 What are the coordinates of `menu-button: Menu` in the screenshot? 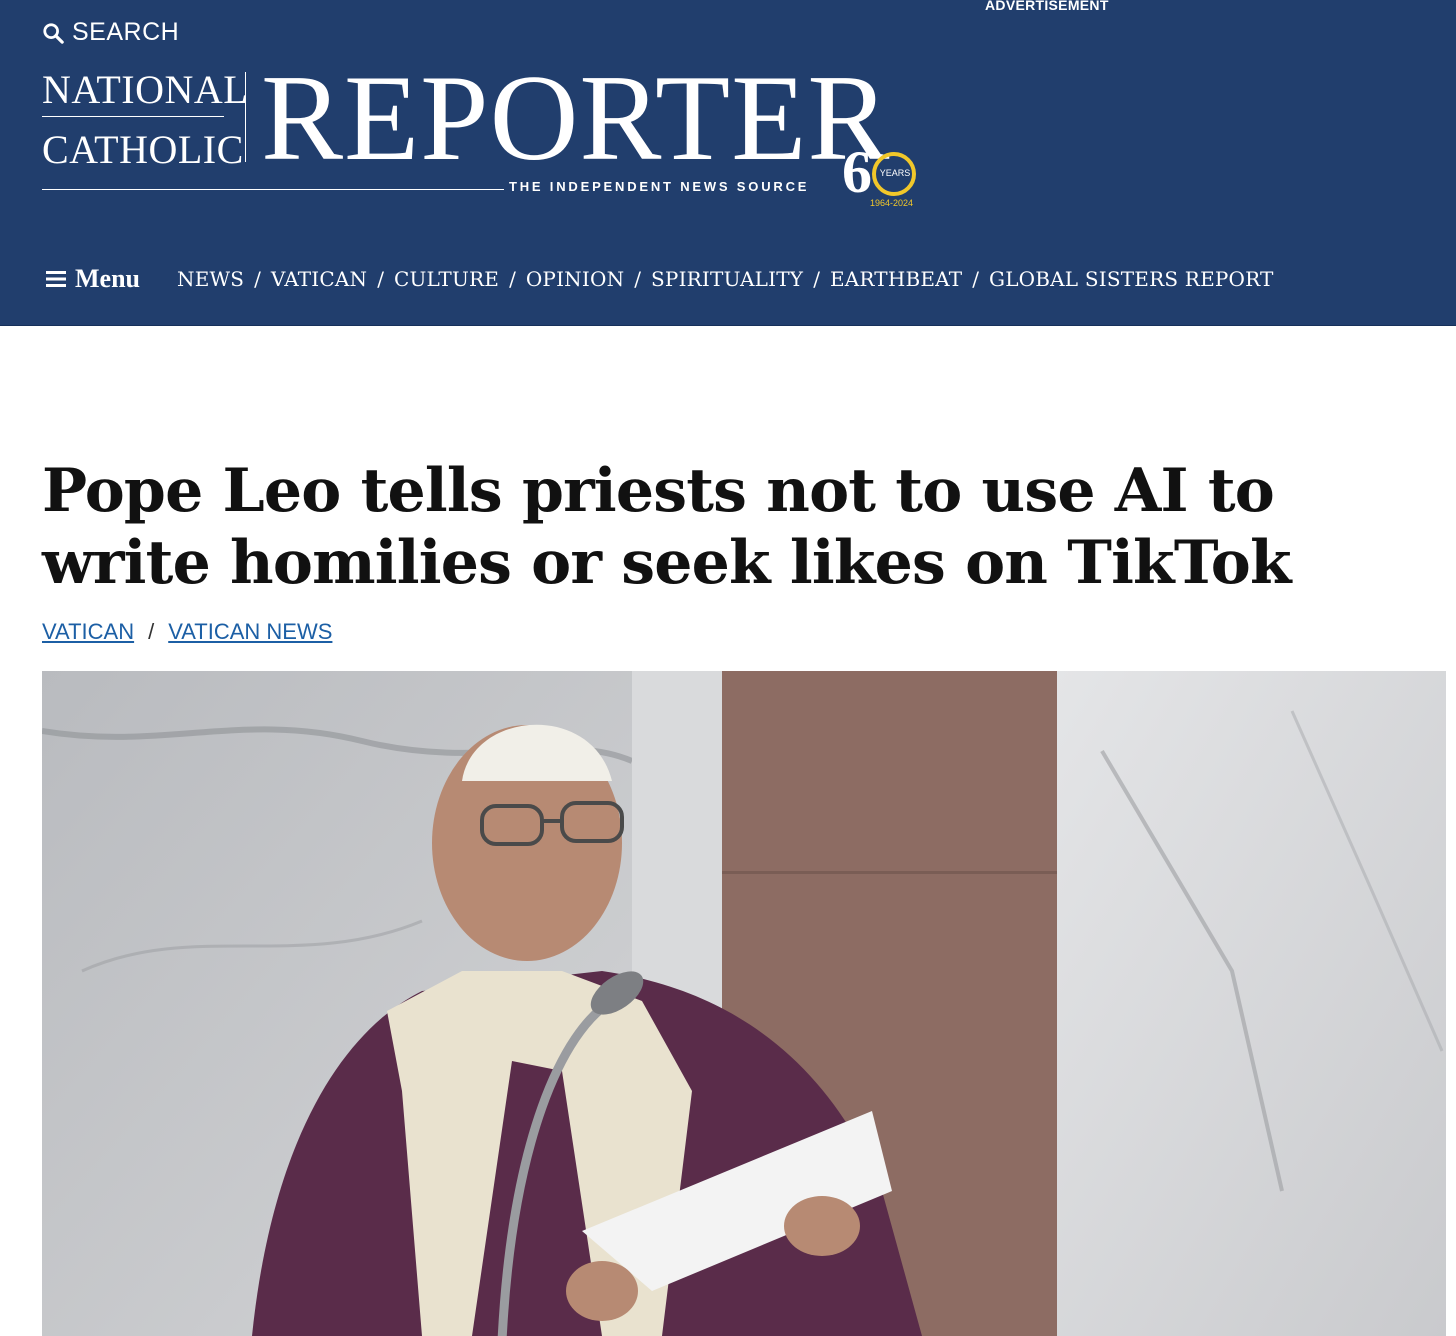 It's located at (93, 279).